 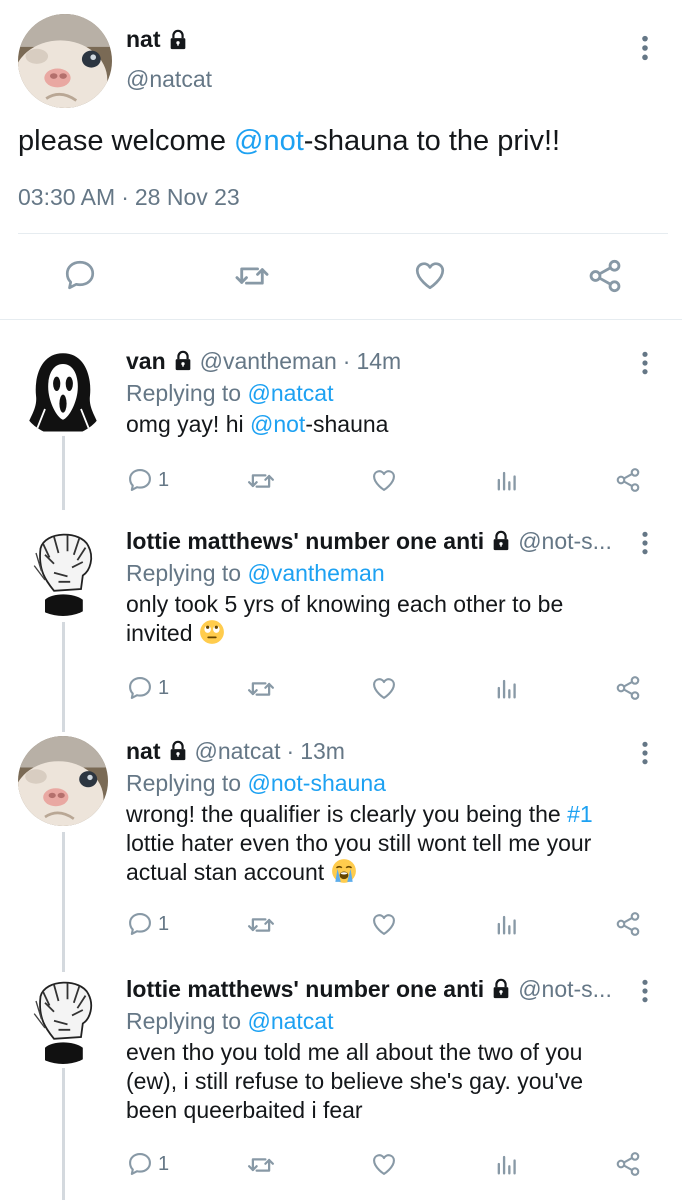 I want to click on divider, so click(x=343, y=233).